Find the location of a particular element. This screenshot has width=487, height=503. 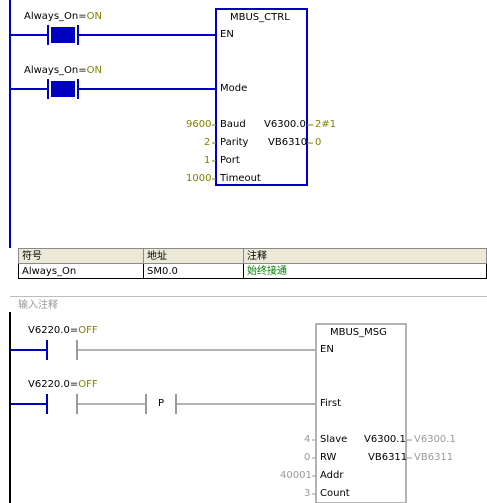

mbus-ctrl-out-done: V6300.0 is located at coordinates (285, 124).